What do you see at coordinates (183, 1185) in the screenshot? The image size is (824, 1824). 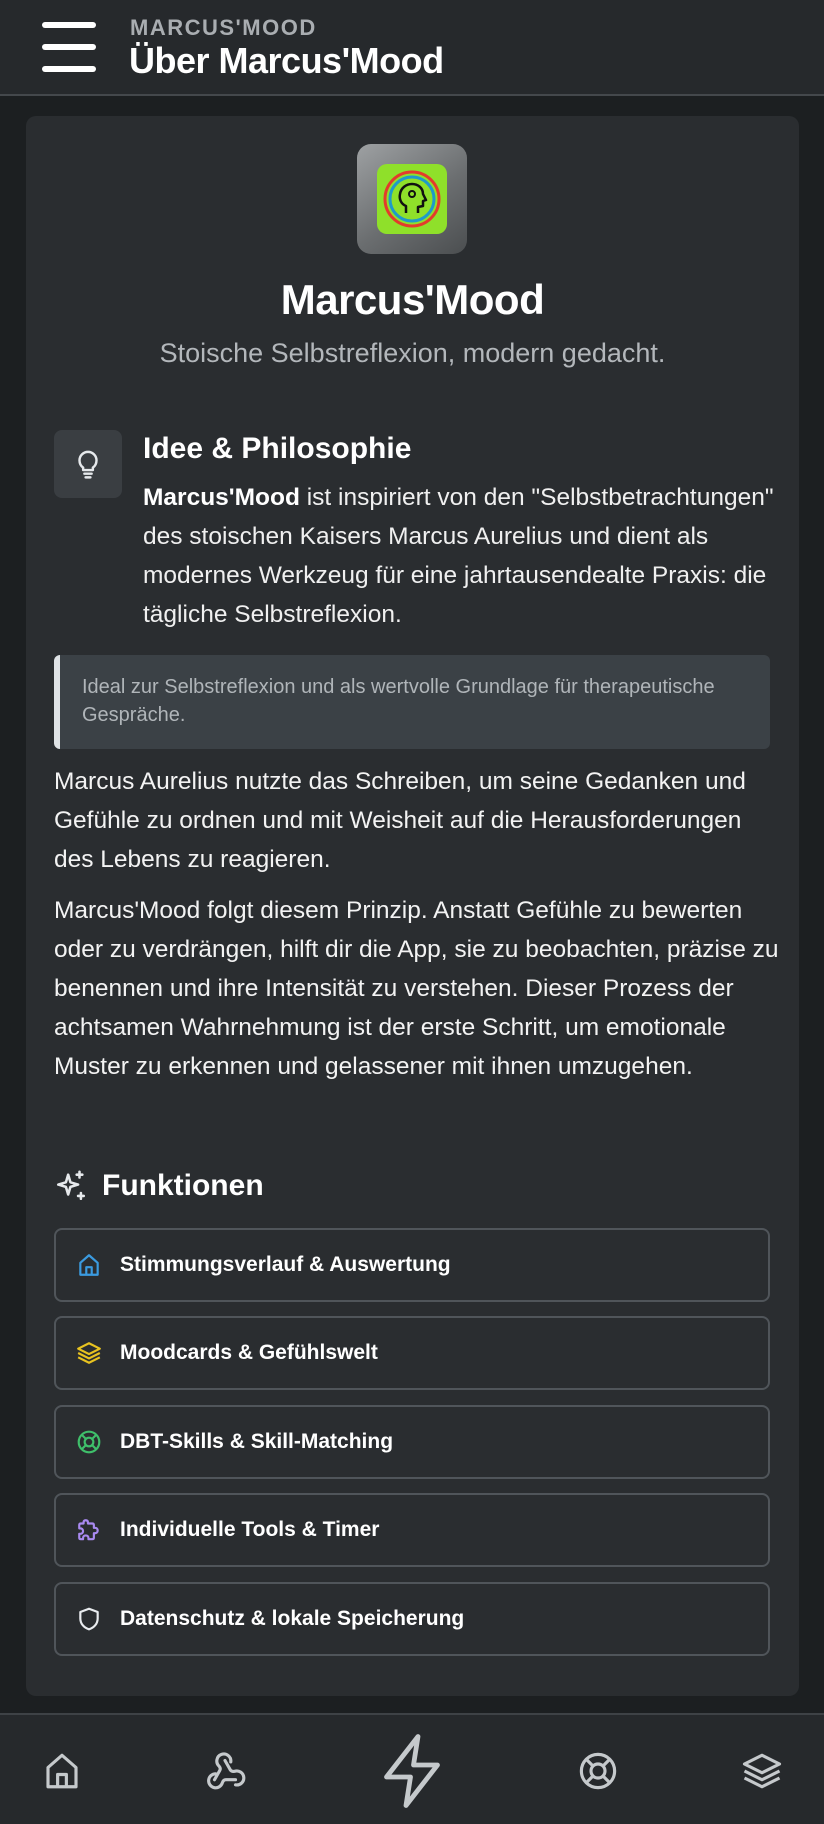 I see `features-title: Funktionen` at bounding box center [183, 1185].